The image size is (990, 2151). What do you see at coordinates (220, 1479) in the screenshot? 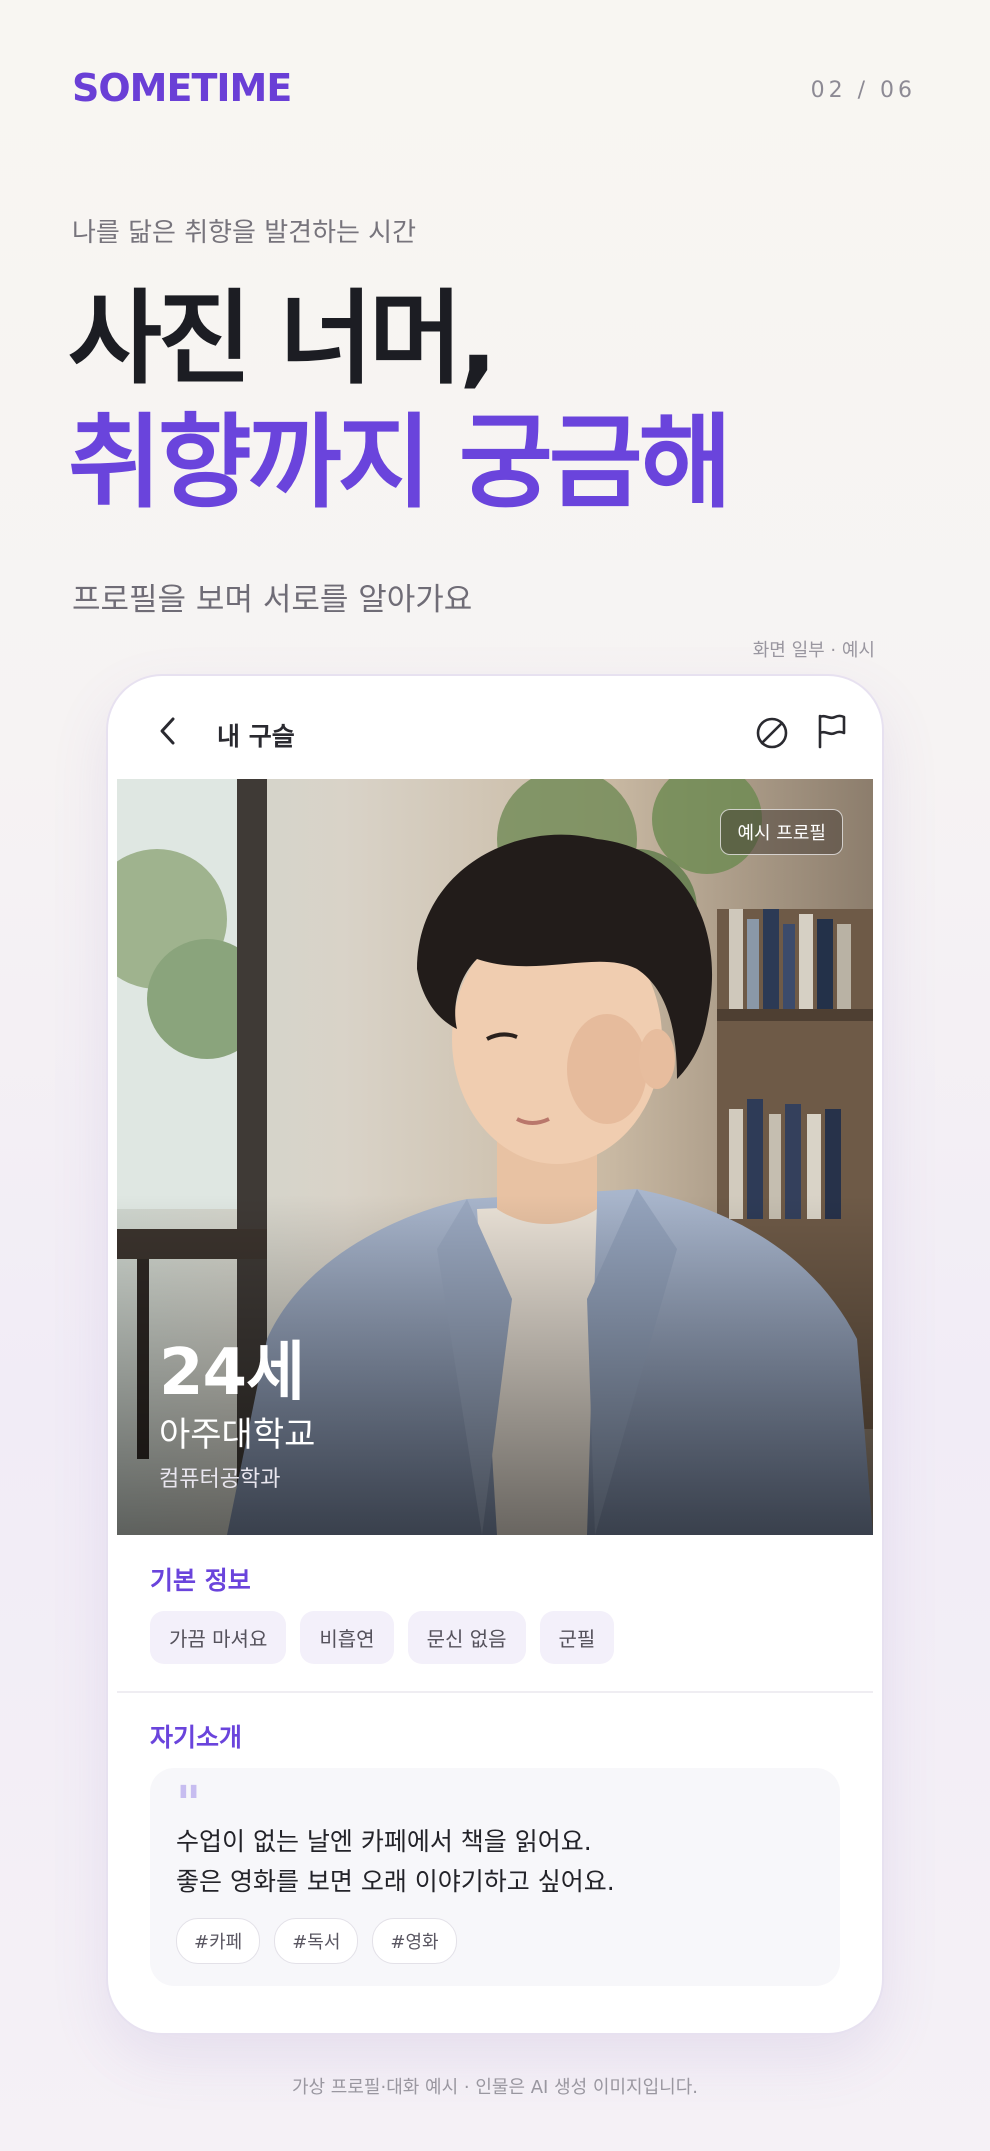
I see `profile-major: 컴퓨터공학과` at bounding box center [220, 1479].